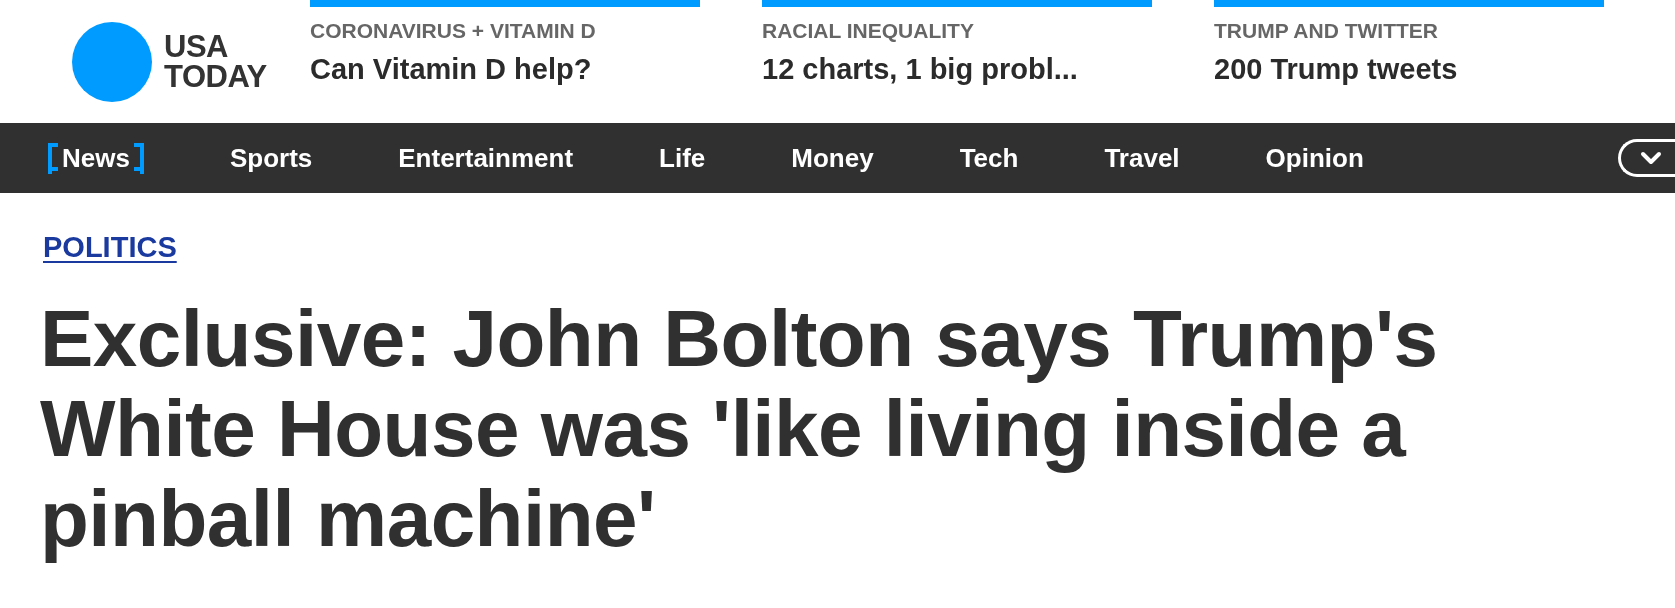 This screenshot has height=608, width=1675. What do you see at coordinates (682, 158) in the screenshot?
I see `nav-link: Life` at bounding box center [682, 158].